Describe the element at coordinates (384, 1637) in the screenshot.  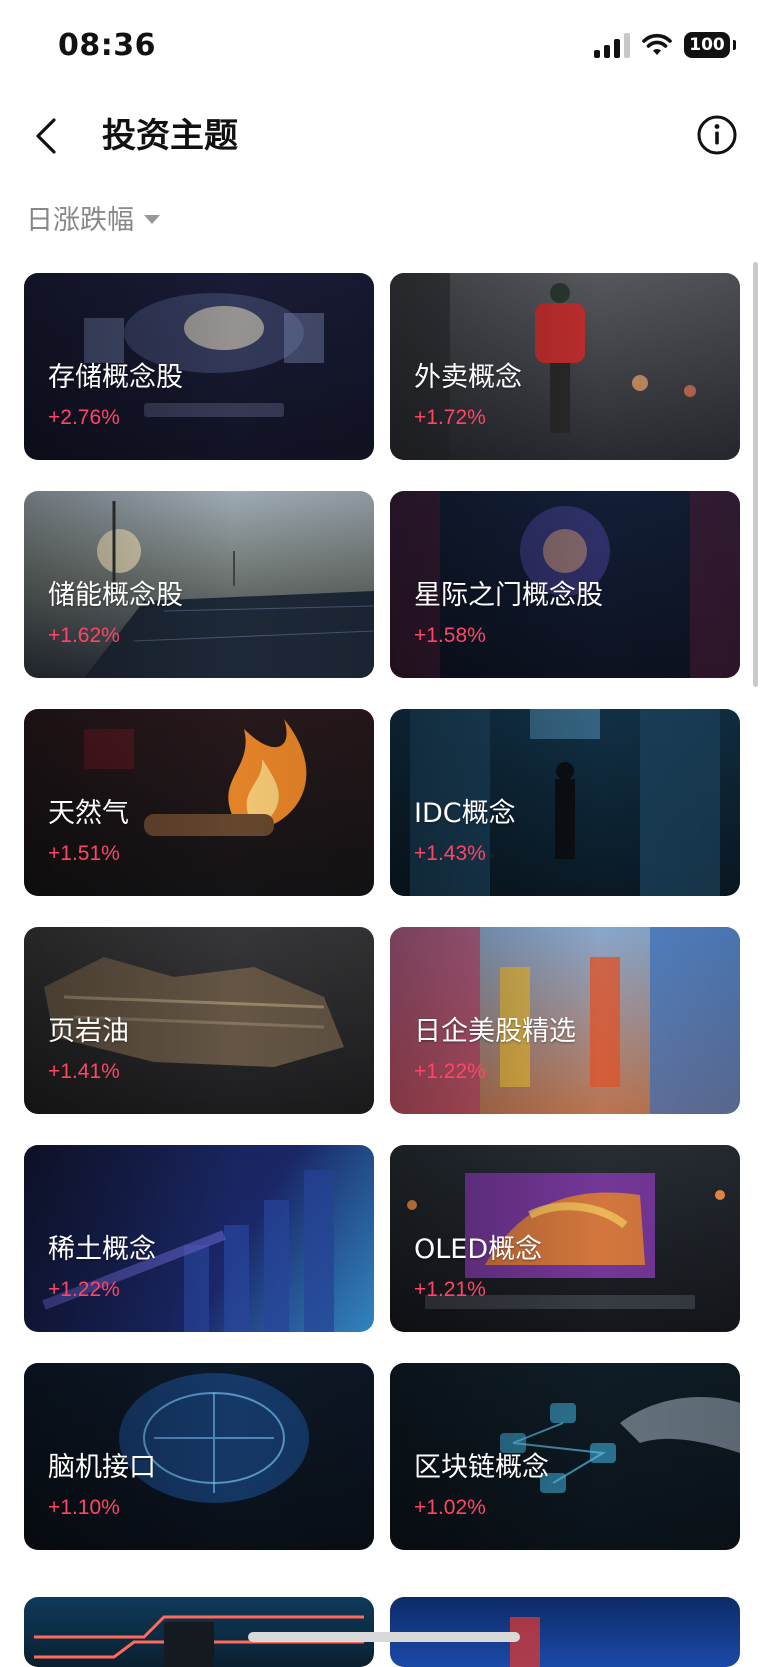
I see `home-indicator` at that location.